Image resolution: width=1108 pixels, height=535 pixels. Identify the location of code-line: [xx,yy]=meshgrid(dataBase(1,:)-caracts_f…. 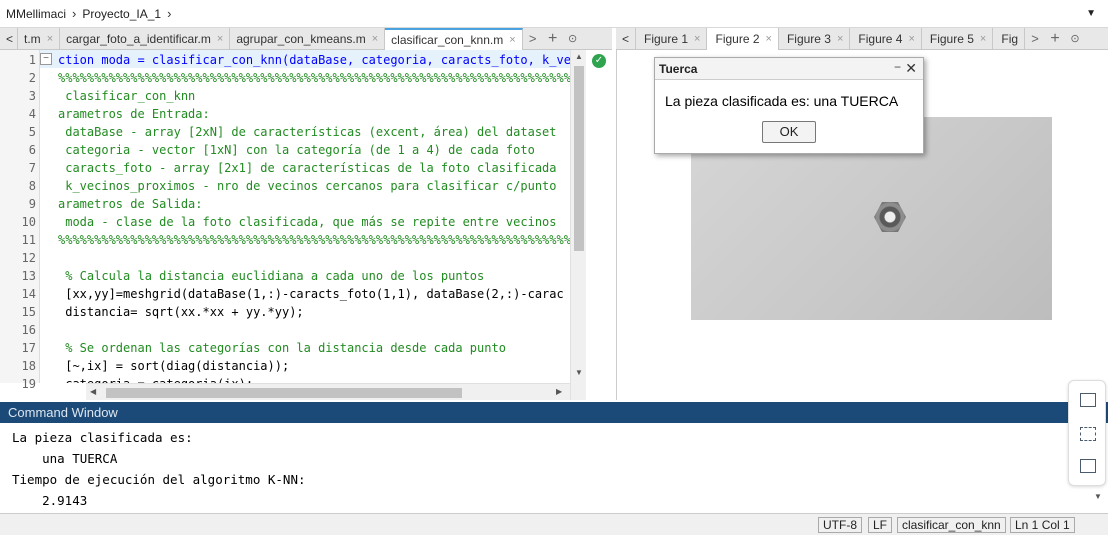
(311, 294).